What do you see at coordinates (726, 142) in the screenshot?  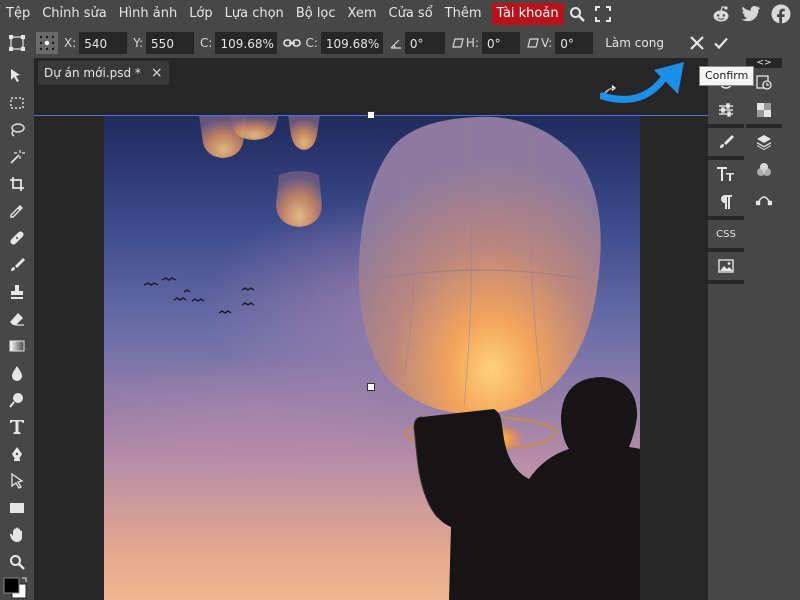 I see `brush-panel-icon` at bounding box center [726, 142].